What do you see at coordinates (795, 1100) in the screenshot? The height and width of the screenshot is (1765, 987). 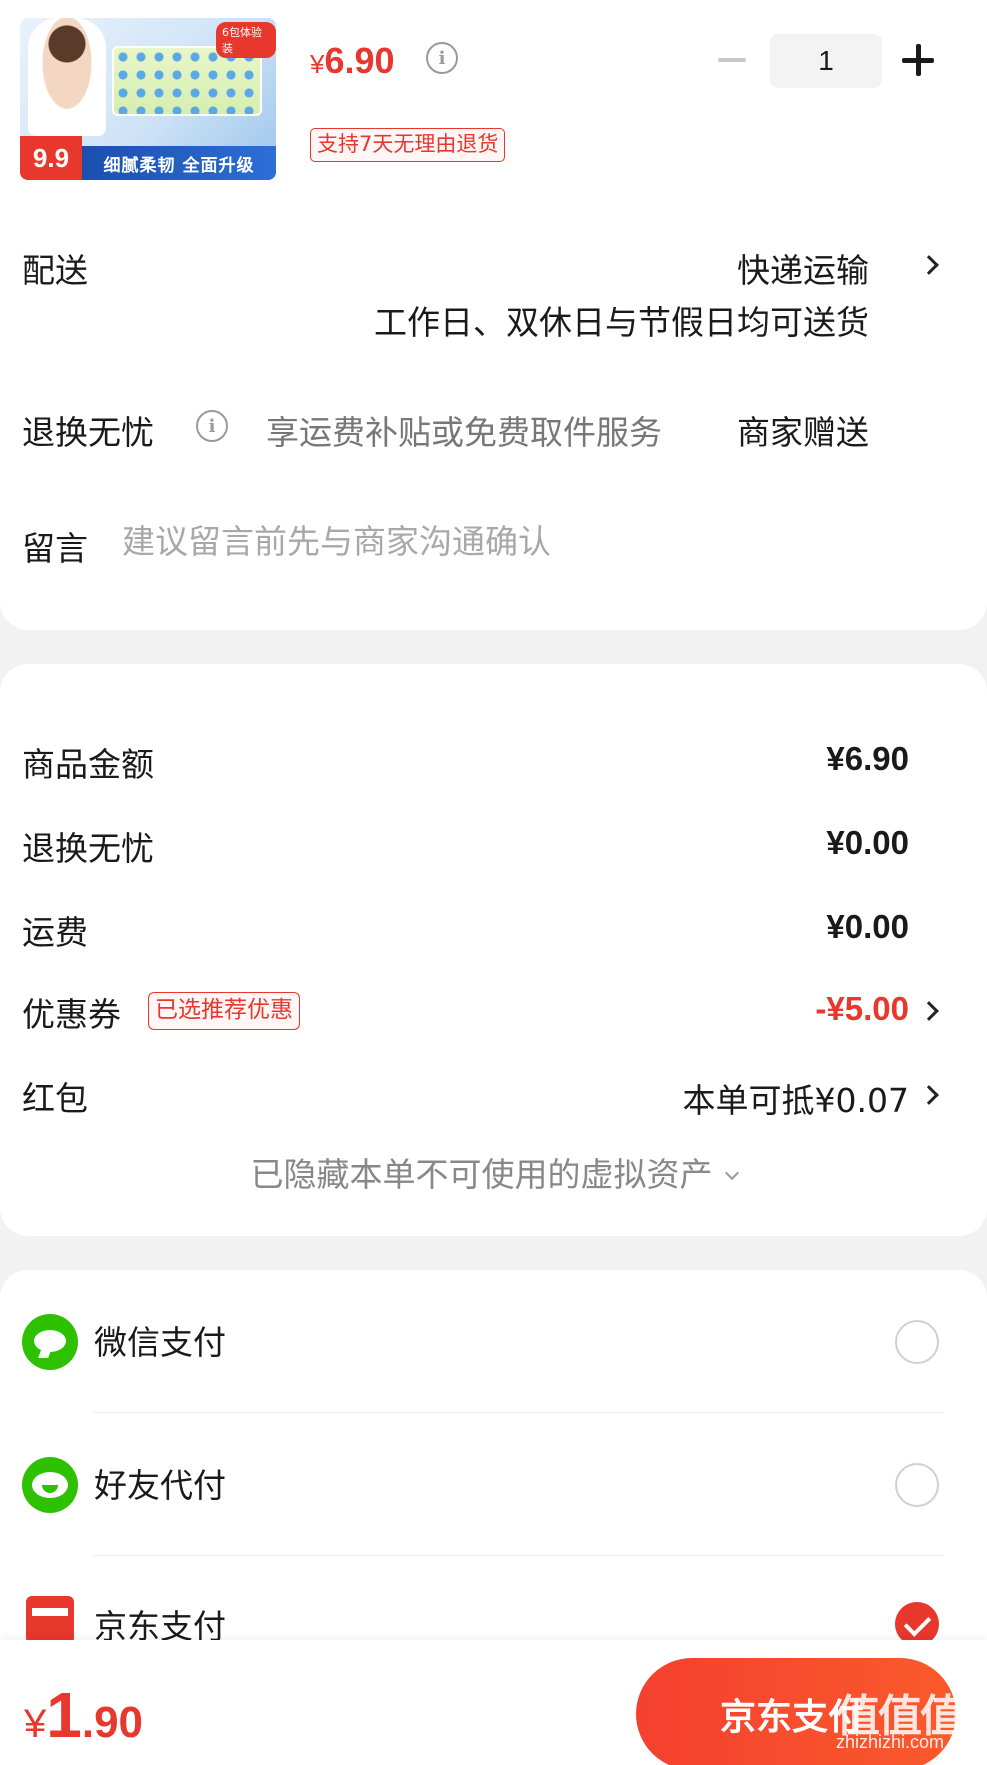 I see `red-packet-value: 本单可抵¥0.07` at bounding box center [795, 1100].